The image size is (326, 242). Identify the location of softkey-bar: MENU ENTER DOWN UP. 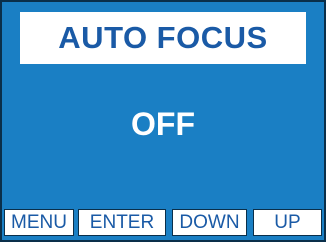
(163, 224).